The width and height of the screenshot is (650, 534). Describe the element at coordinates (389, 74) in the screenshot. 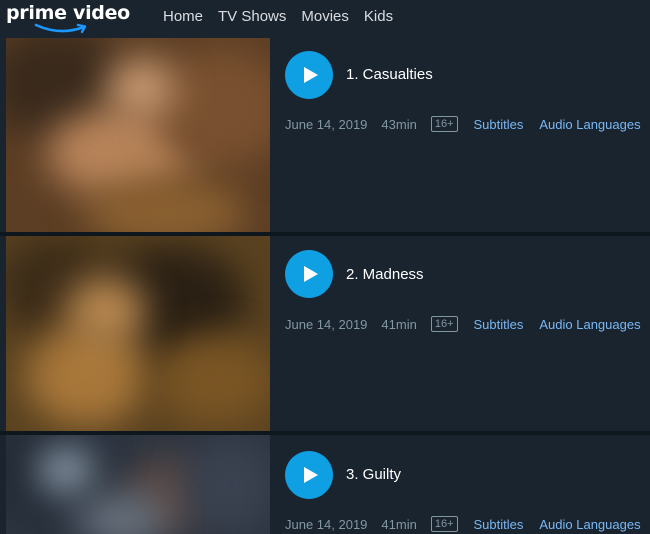

I see `episode-title: 1. Casualties` at that location.